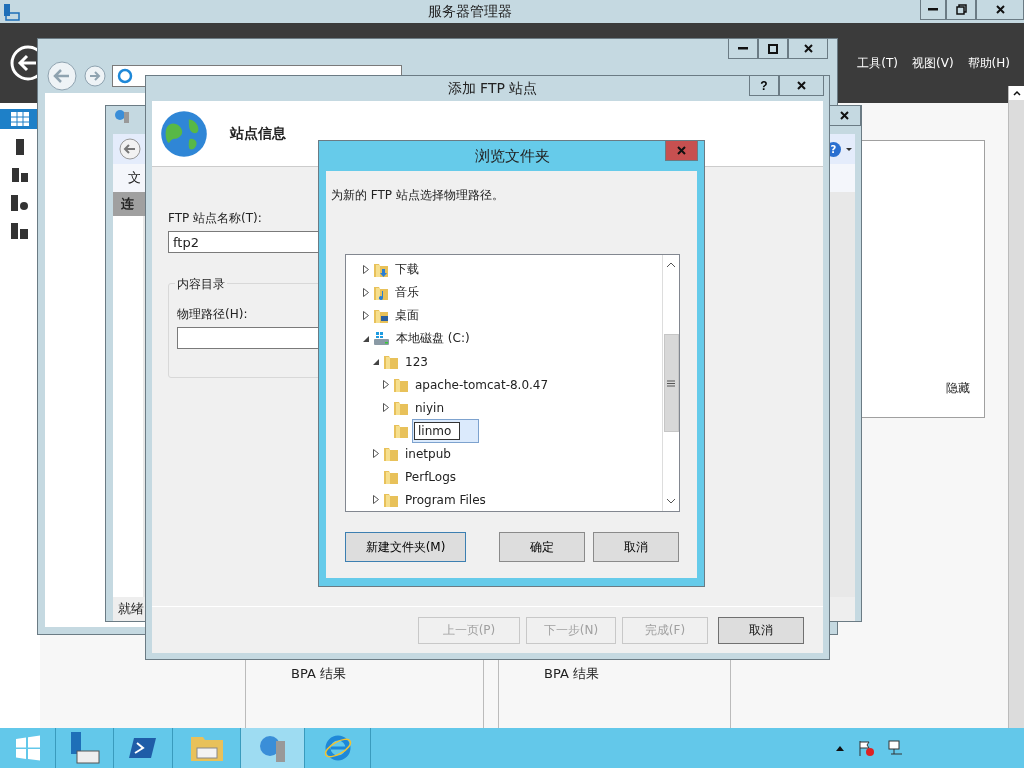 This screenshot has width=1024, height=768. I want to click on prompt-text: 为新的 FTP 站点选择物理路径。, so click(418, 195).